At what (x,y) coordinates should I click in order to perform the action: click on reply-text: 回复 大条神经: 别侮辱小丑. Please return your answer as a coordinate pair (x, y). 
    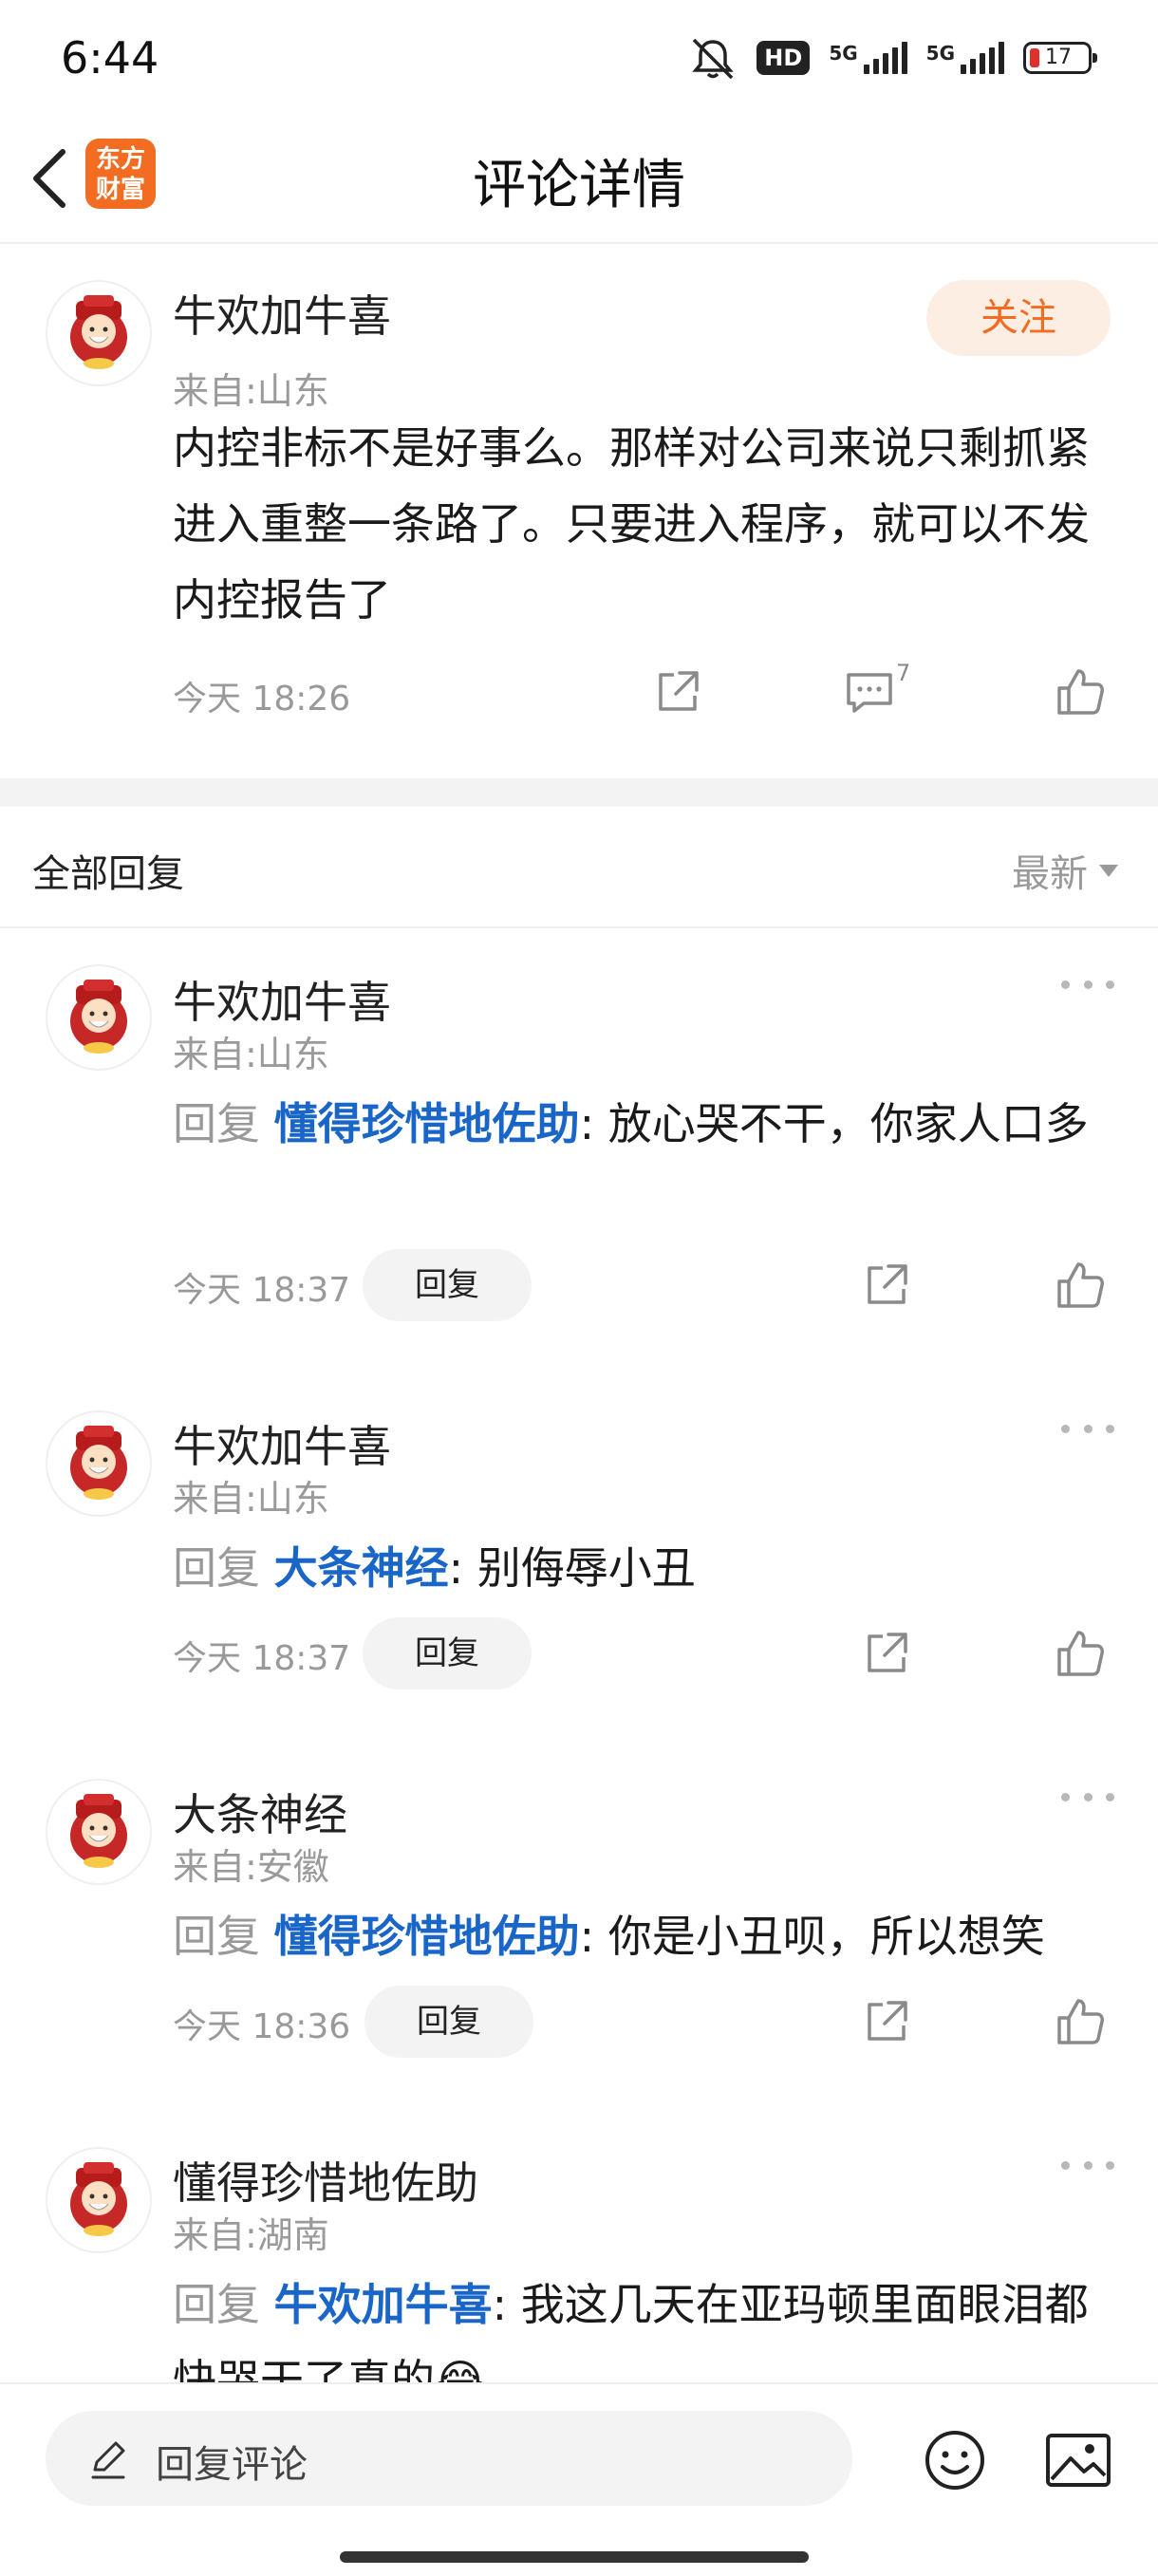
    Looking at the image, I should click on (434, 1568).